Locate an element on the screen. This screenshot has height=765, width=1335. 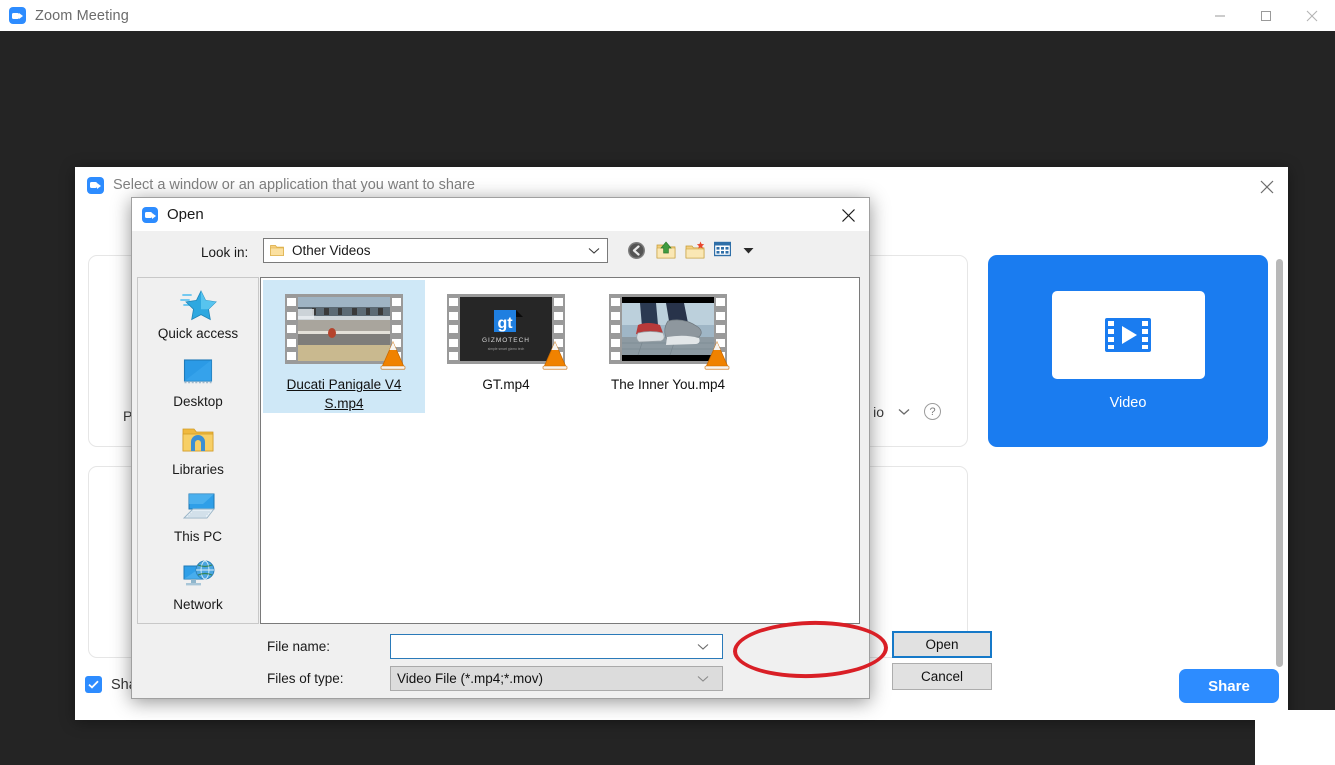
background-panel-edge is located at coordinates (1295, 737).